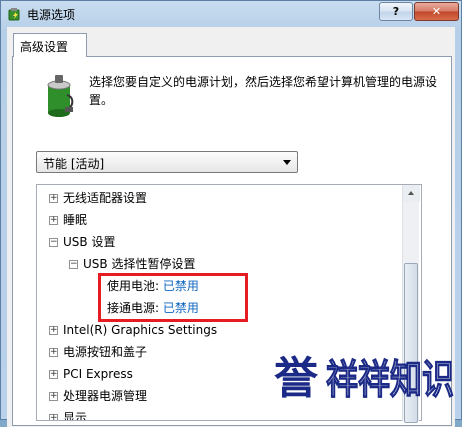 The width and height of the screenshot is (462, 427). I want to click on watermark-first-char: 誉, so click(296, 378).